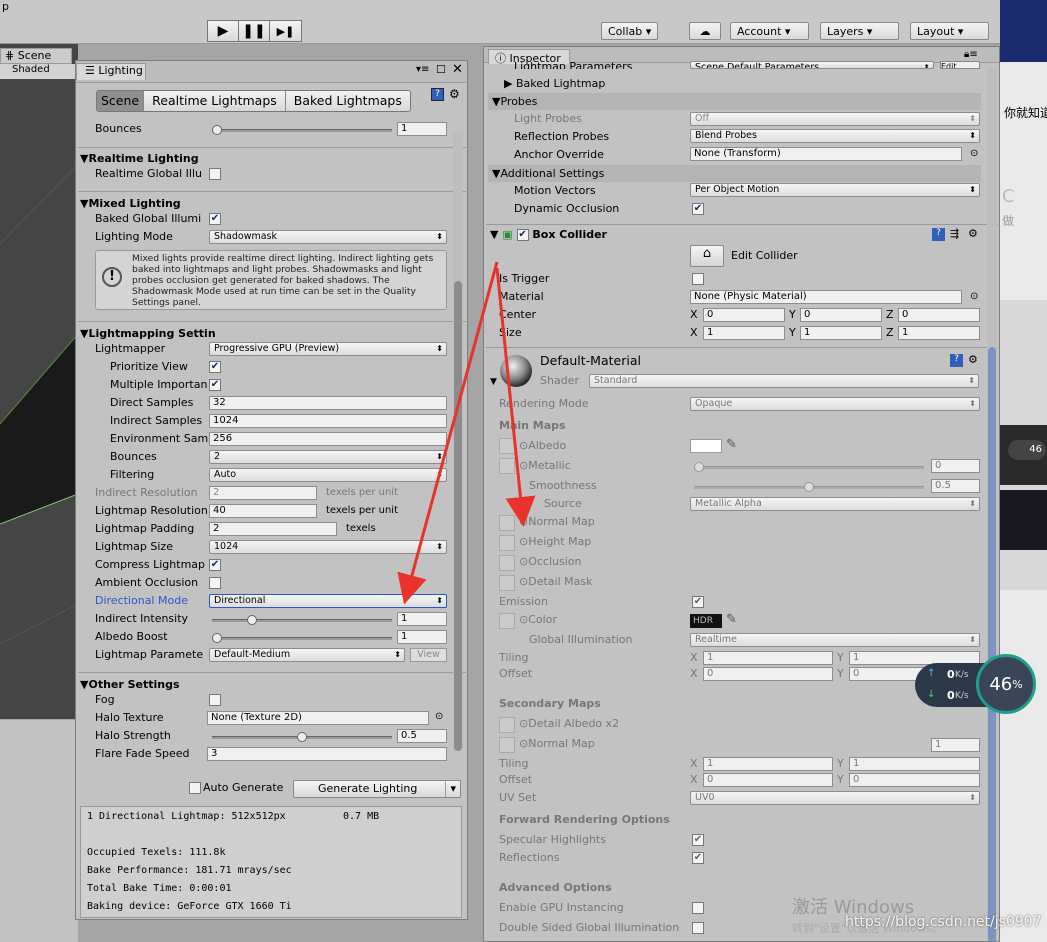 This screenshot has height=942, width=1047. I want to click on center-y-field: 0, so click(841, 315).